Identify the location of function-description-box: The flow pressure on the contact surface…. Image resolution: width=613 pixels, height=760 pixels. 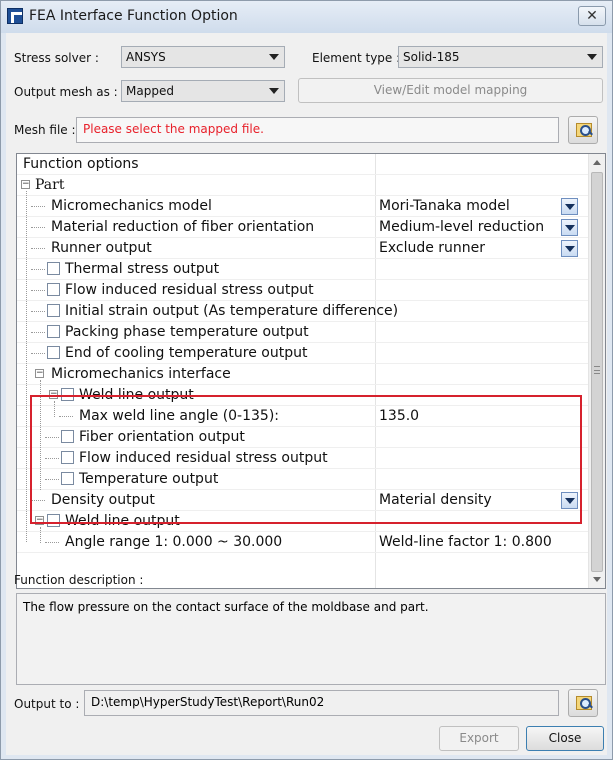
(311, 639).